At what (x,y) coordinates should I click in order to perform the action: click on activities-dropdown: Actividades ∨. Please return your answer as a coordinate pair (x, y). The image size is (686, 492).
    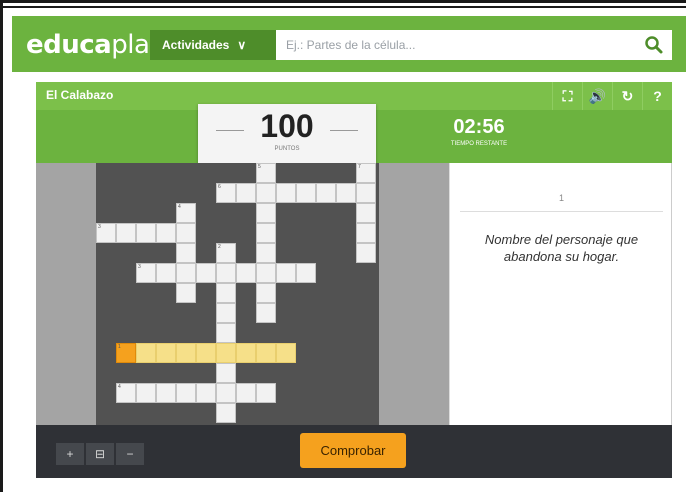
    Looking at the image, I should click on (213, 45).